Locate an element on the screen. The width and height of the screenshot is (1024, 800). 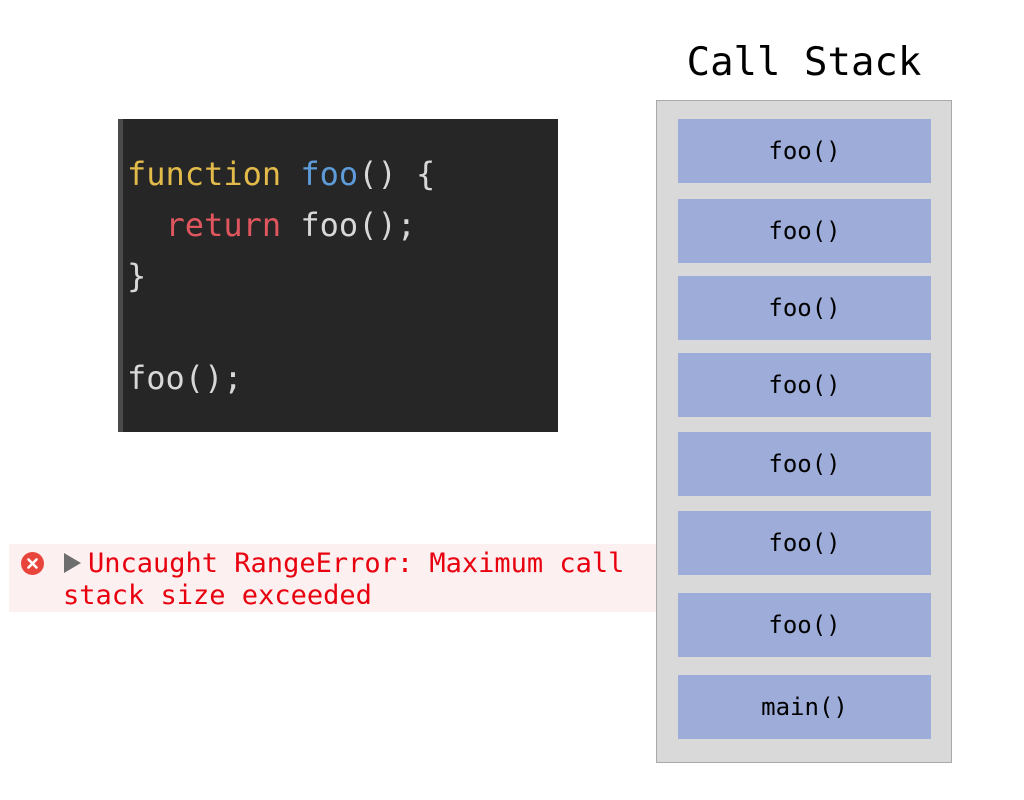
code-line-1: function foo() { is located at coordinates (342, 174).